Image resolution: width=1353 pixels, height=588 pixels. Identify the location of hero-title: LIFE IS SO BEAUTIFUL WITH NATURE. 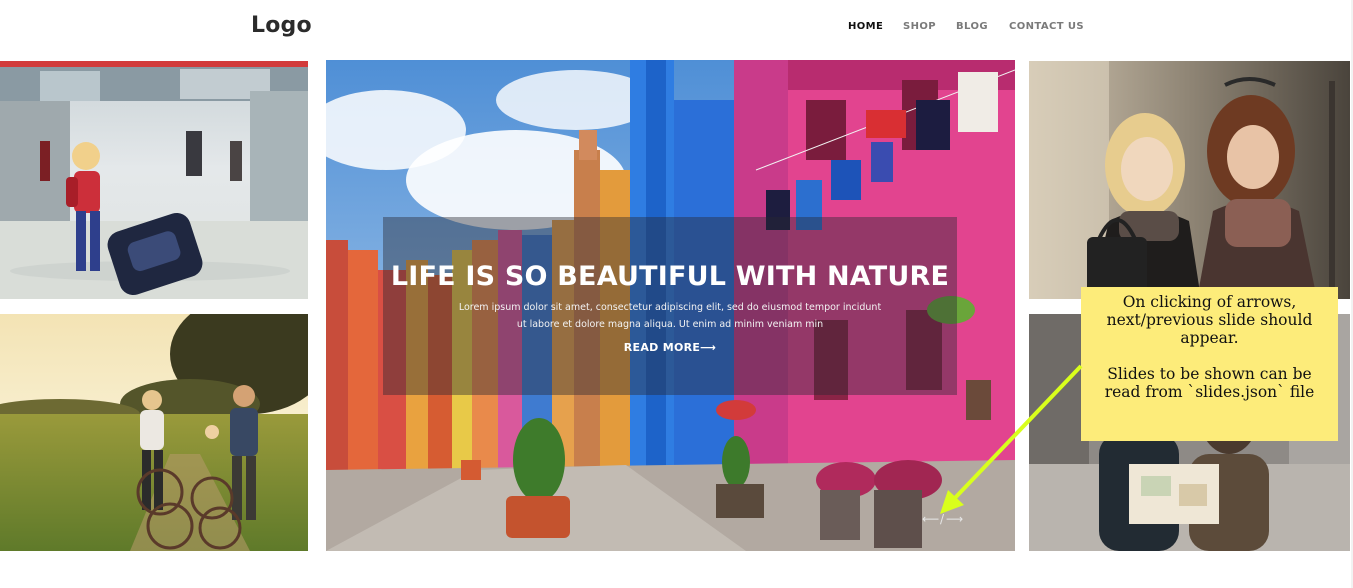
(670, 276).